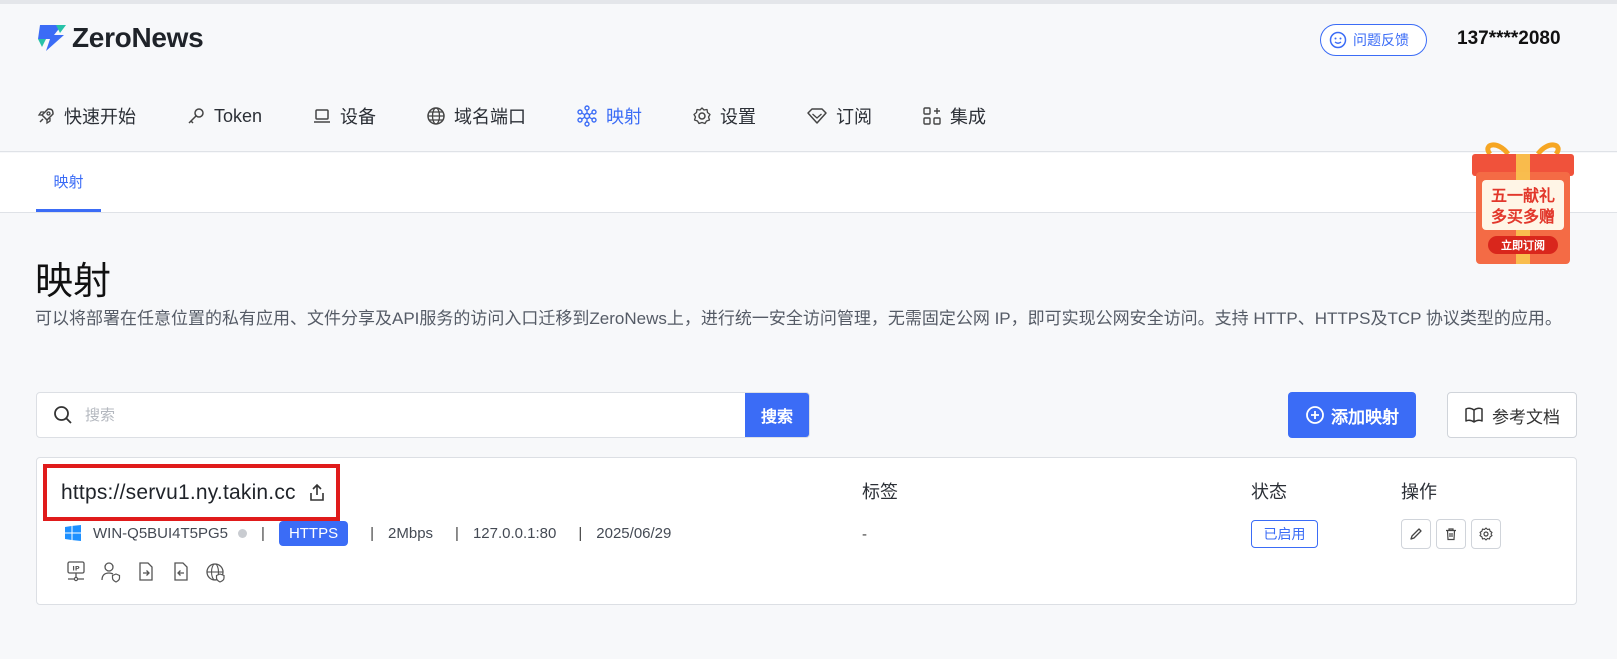 The image size is (1617, 659). Describe the element at coordinates (1269, 492) in the screenshot. I see `status-column-header: 状态` at that location.